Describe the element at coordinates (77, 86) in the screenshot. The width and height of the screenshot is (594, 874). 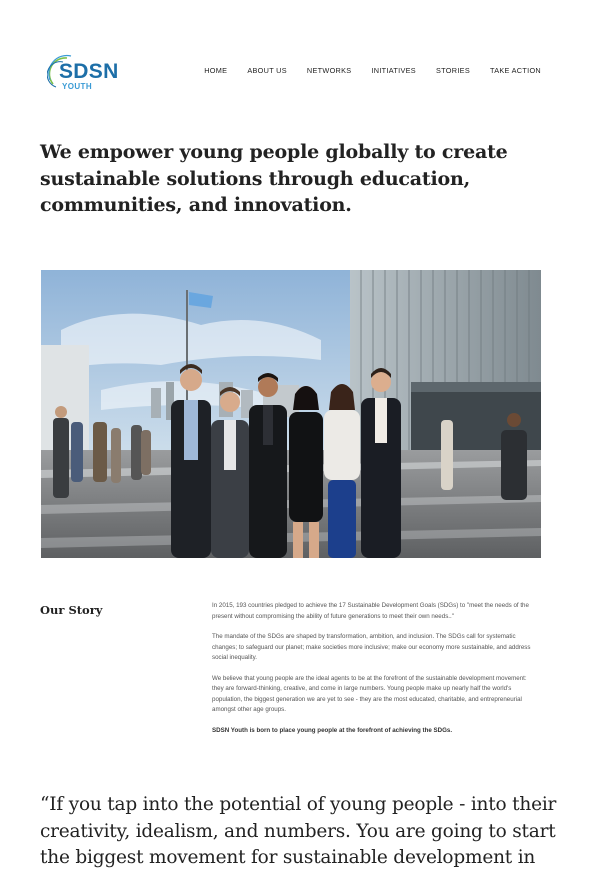
I see `logo-subtitle: YOUTH` at that location.